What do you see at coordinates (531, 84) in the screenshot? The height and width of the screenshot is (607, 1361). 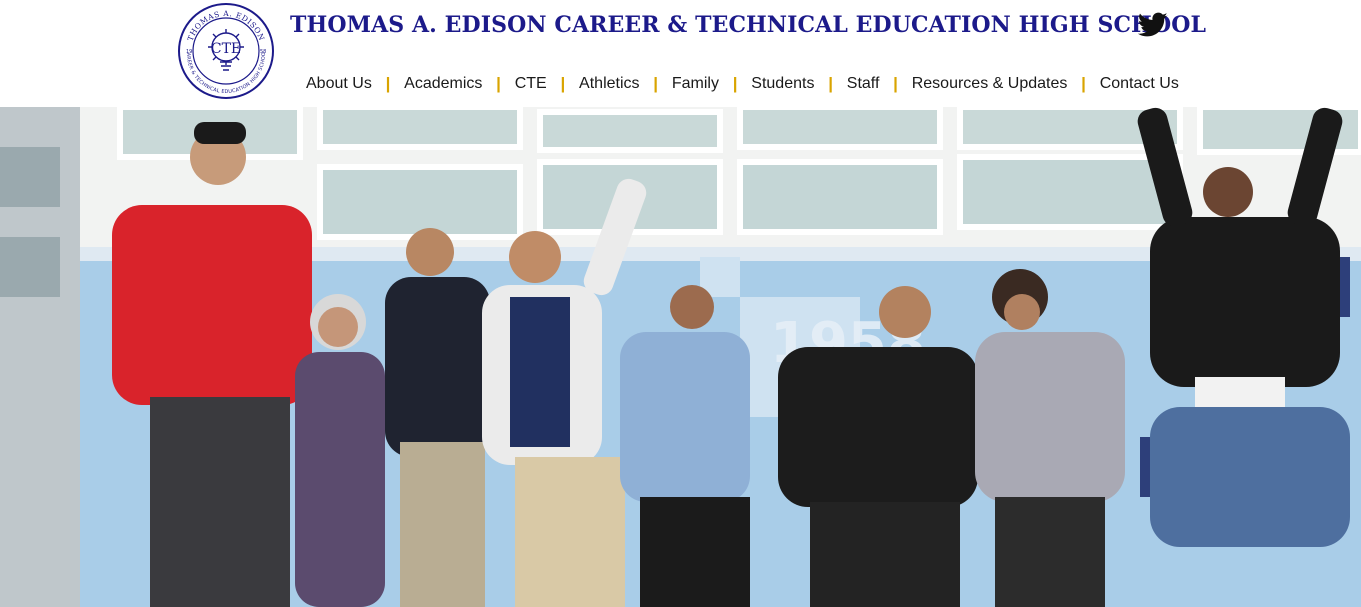 I see `nav-item-cte: CTE` at bounding box center [531, 84].